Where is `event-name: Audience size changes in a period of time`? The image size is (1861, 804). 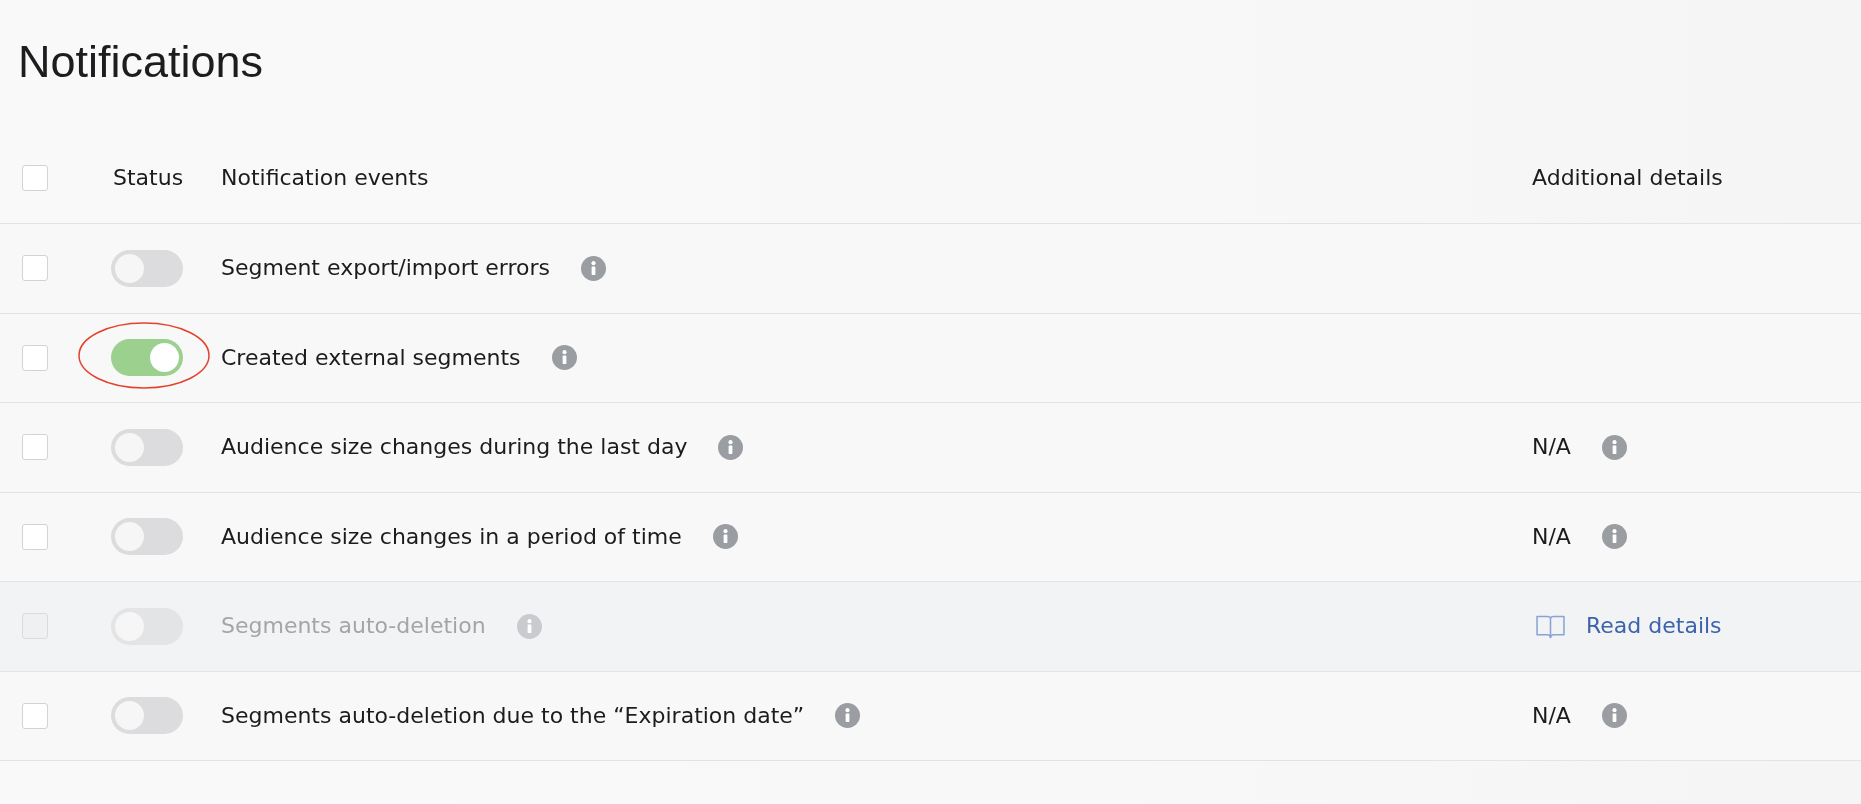 event-name: Audience size changes in a period of time is located at coordinates (451, 536).